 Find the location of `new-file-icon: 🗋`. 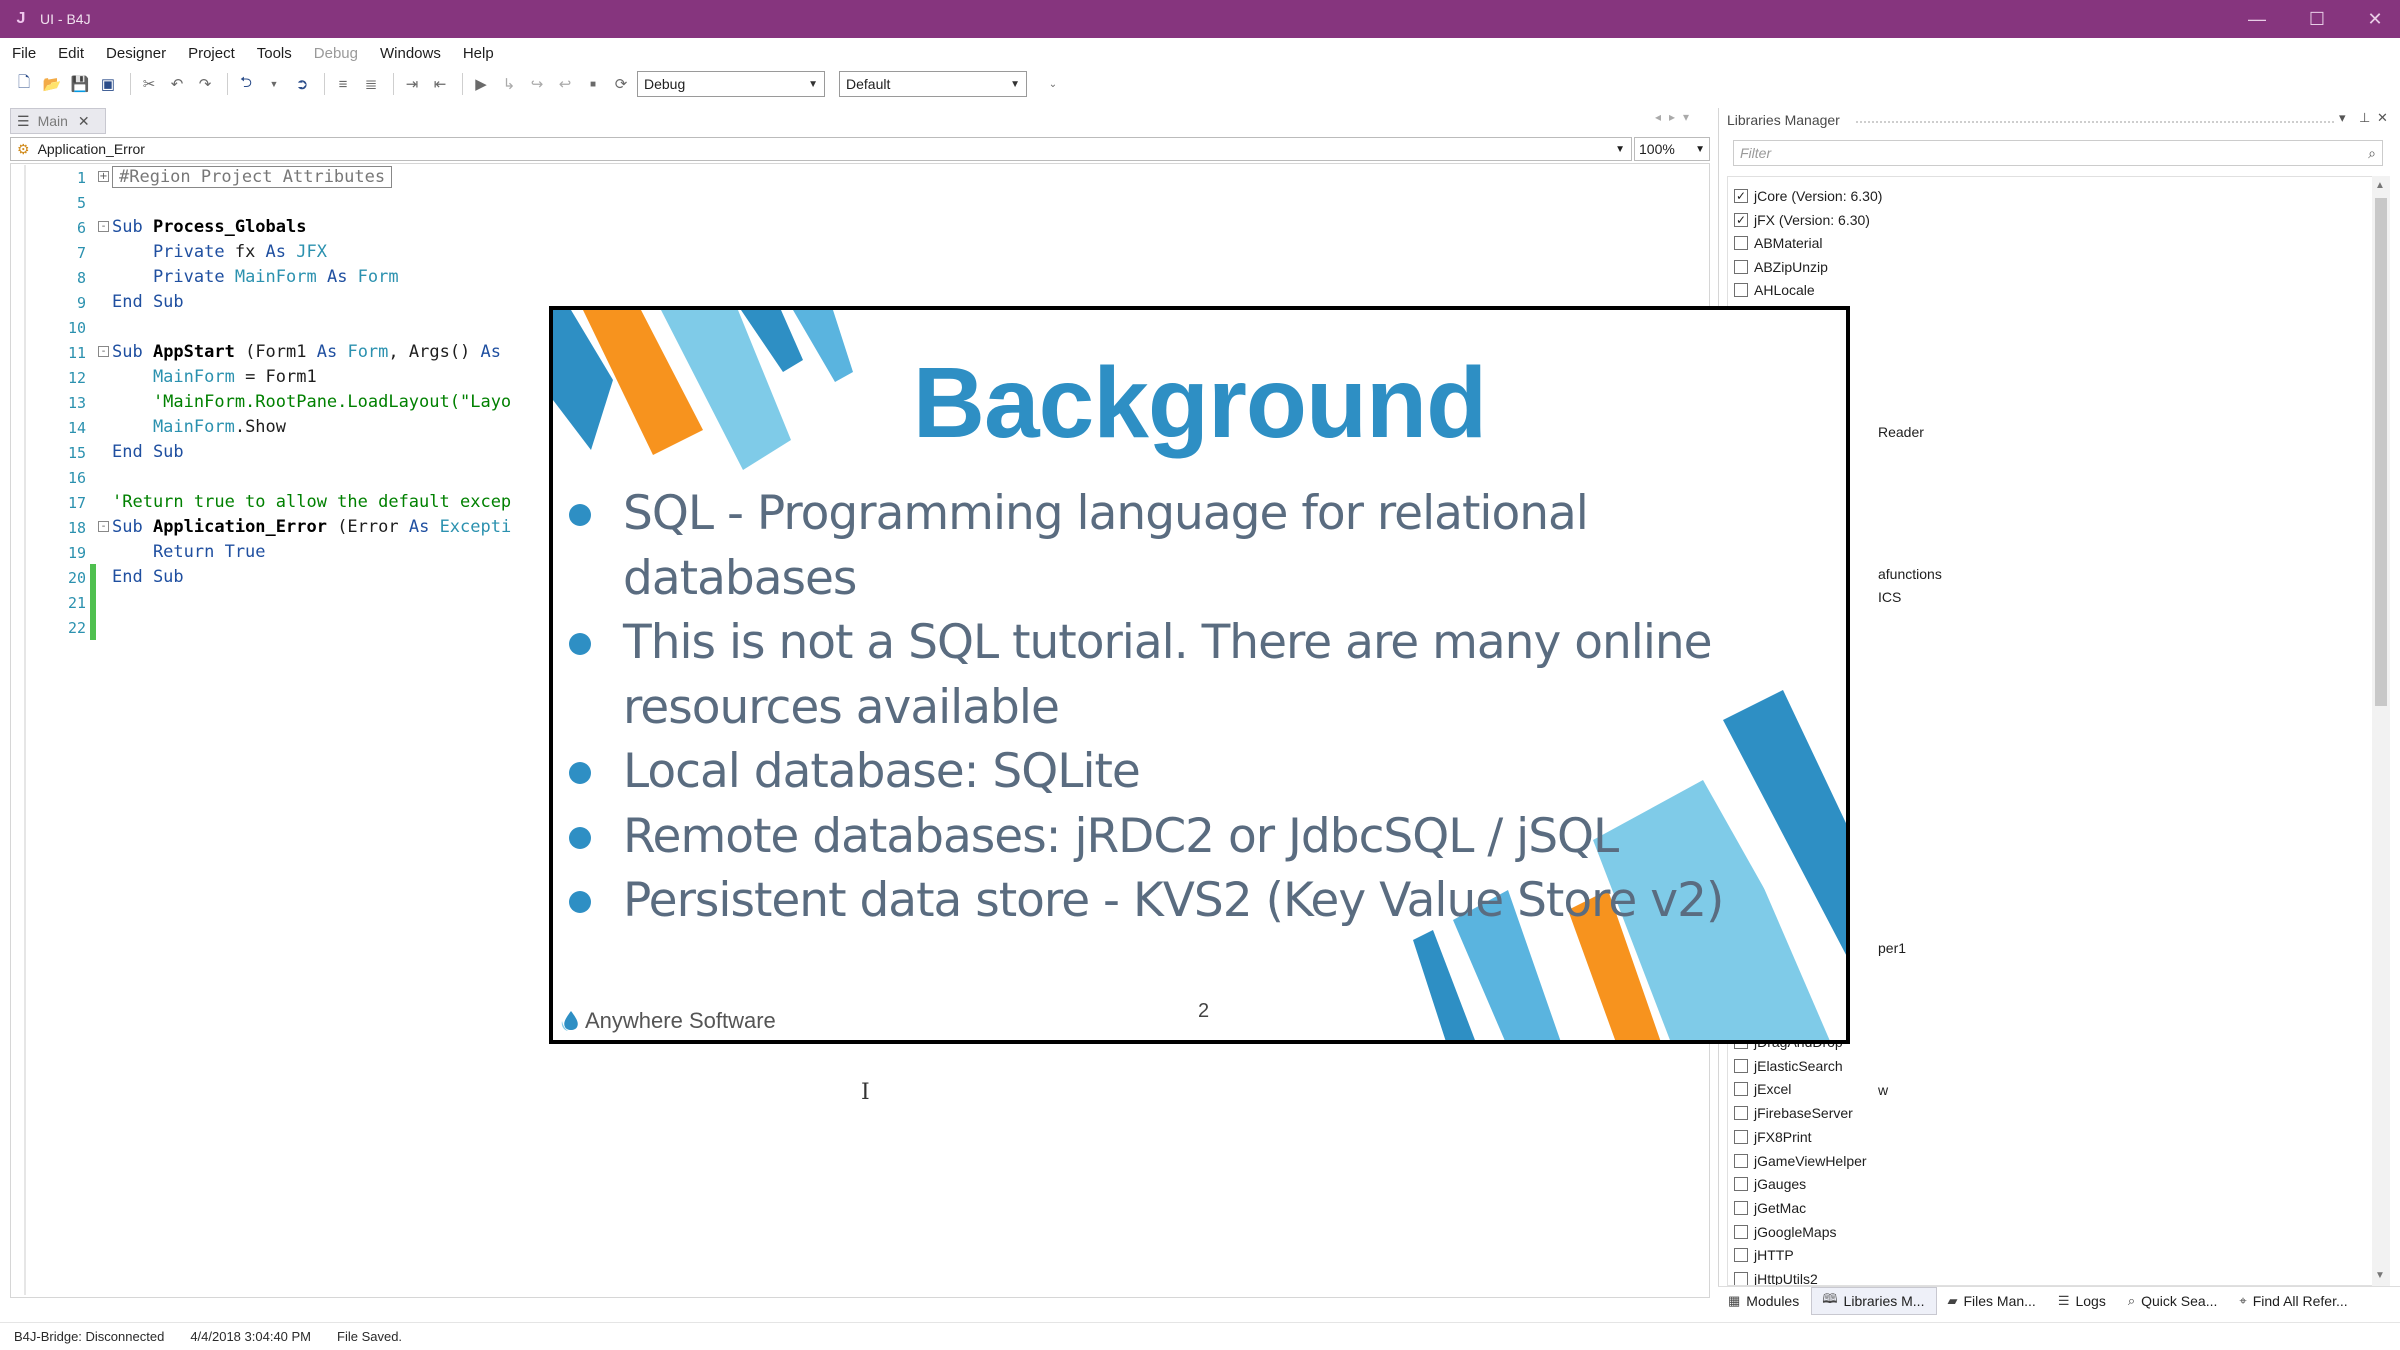

new-file-icon: 🗋 is located at coordinates (24, 84).